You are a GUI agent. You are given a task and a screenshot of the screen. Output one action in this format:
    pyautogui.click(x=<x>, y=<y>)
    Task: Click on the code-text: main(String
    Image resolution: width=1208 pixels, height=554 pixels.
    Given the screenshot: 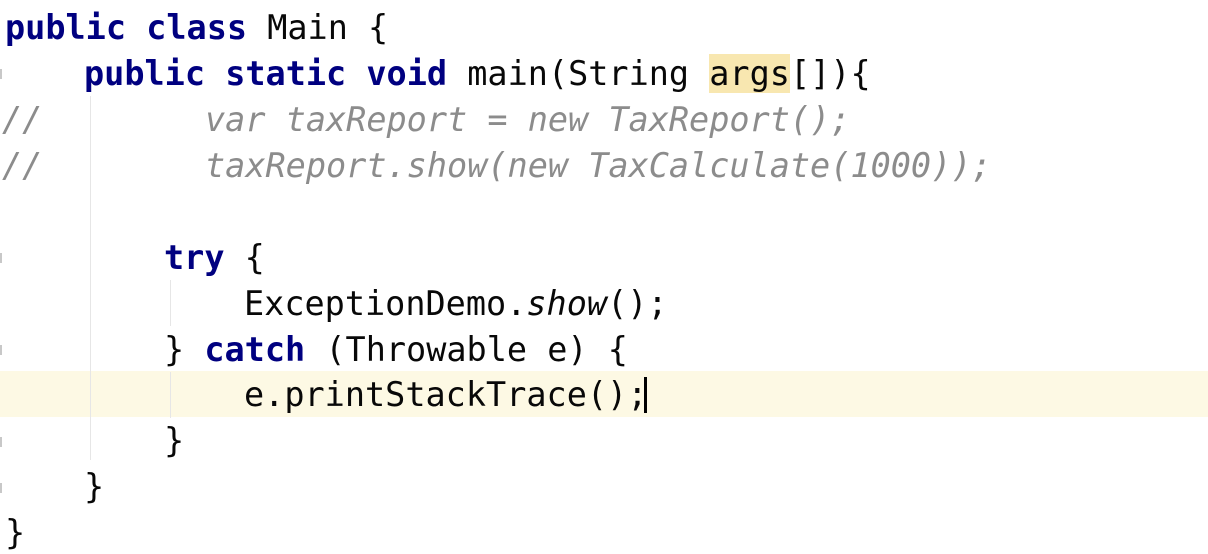 What is the action you would take?
    pyautogui.click(x=578, y=73)
    